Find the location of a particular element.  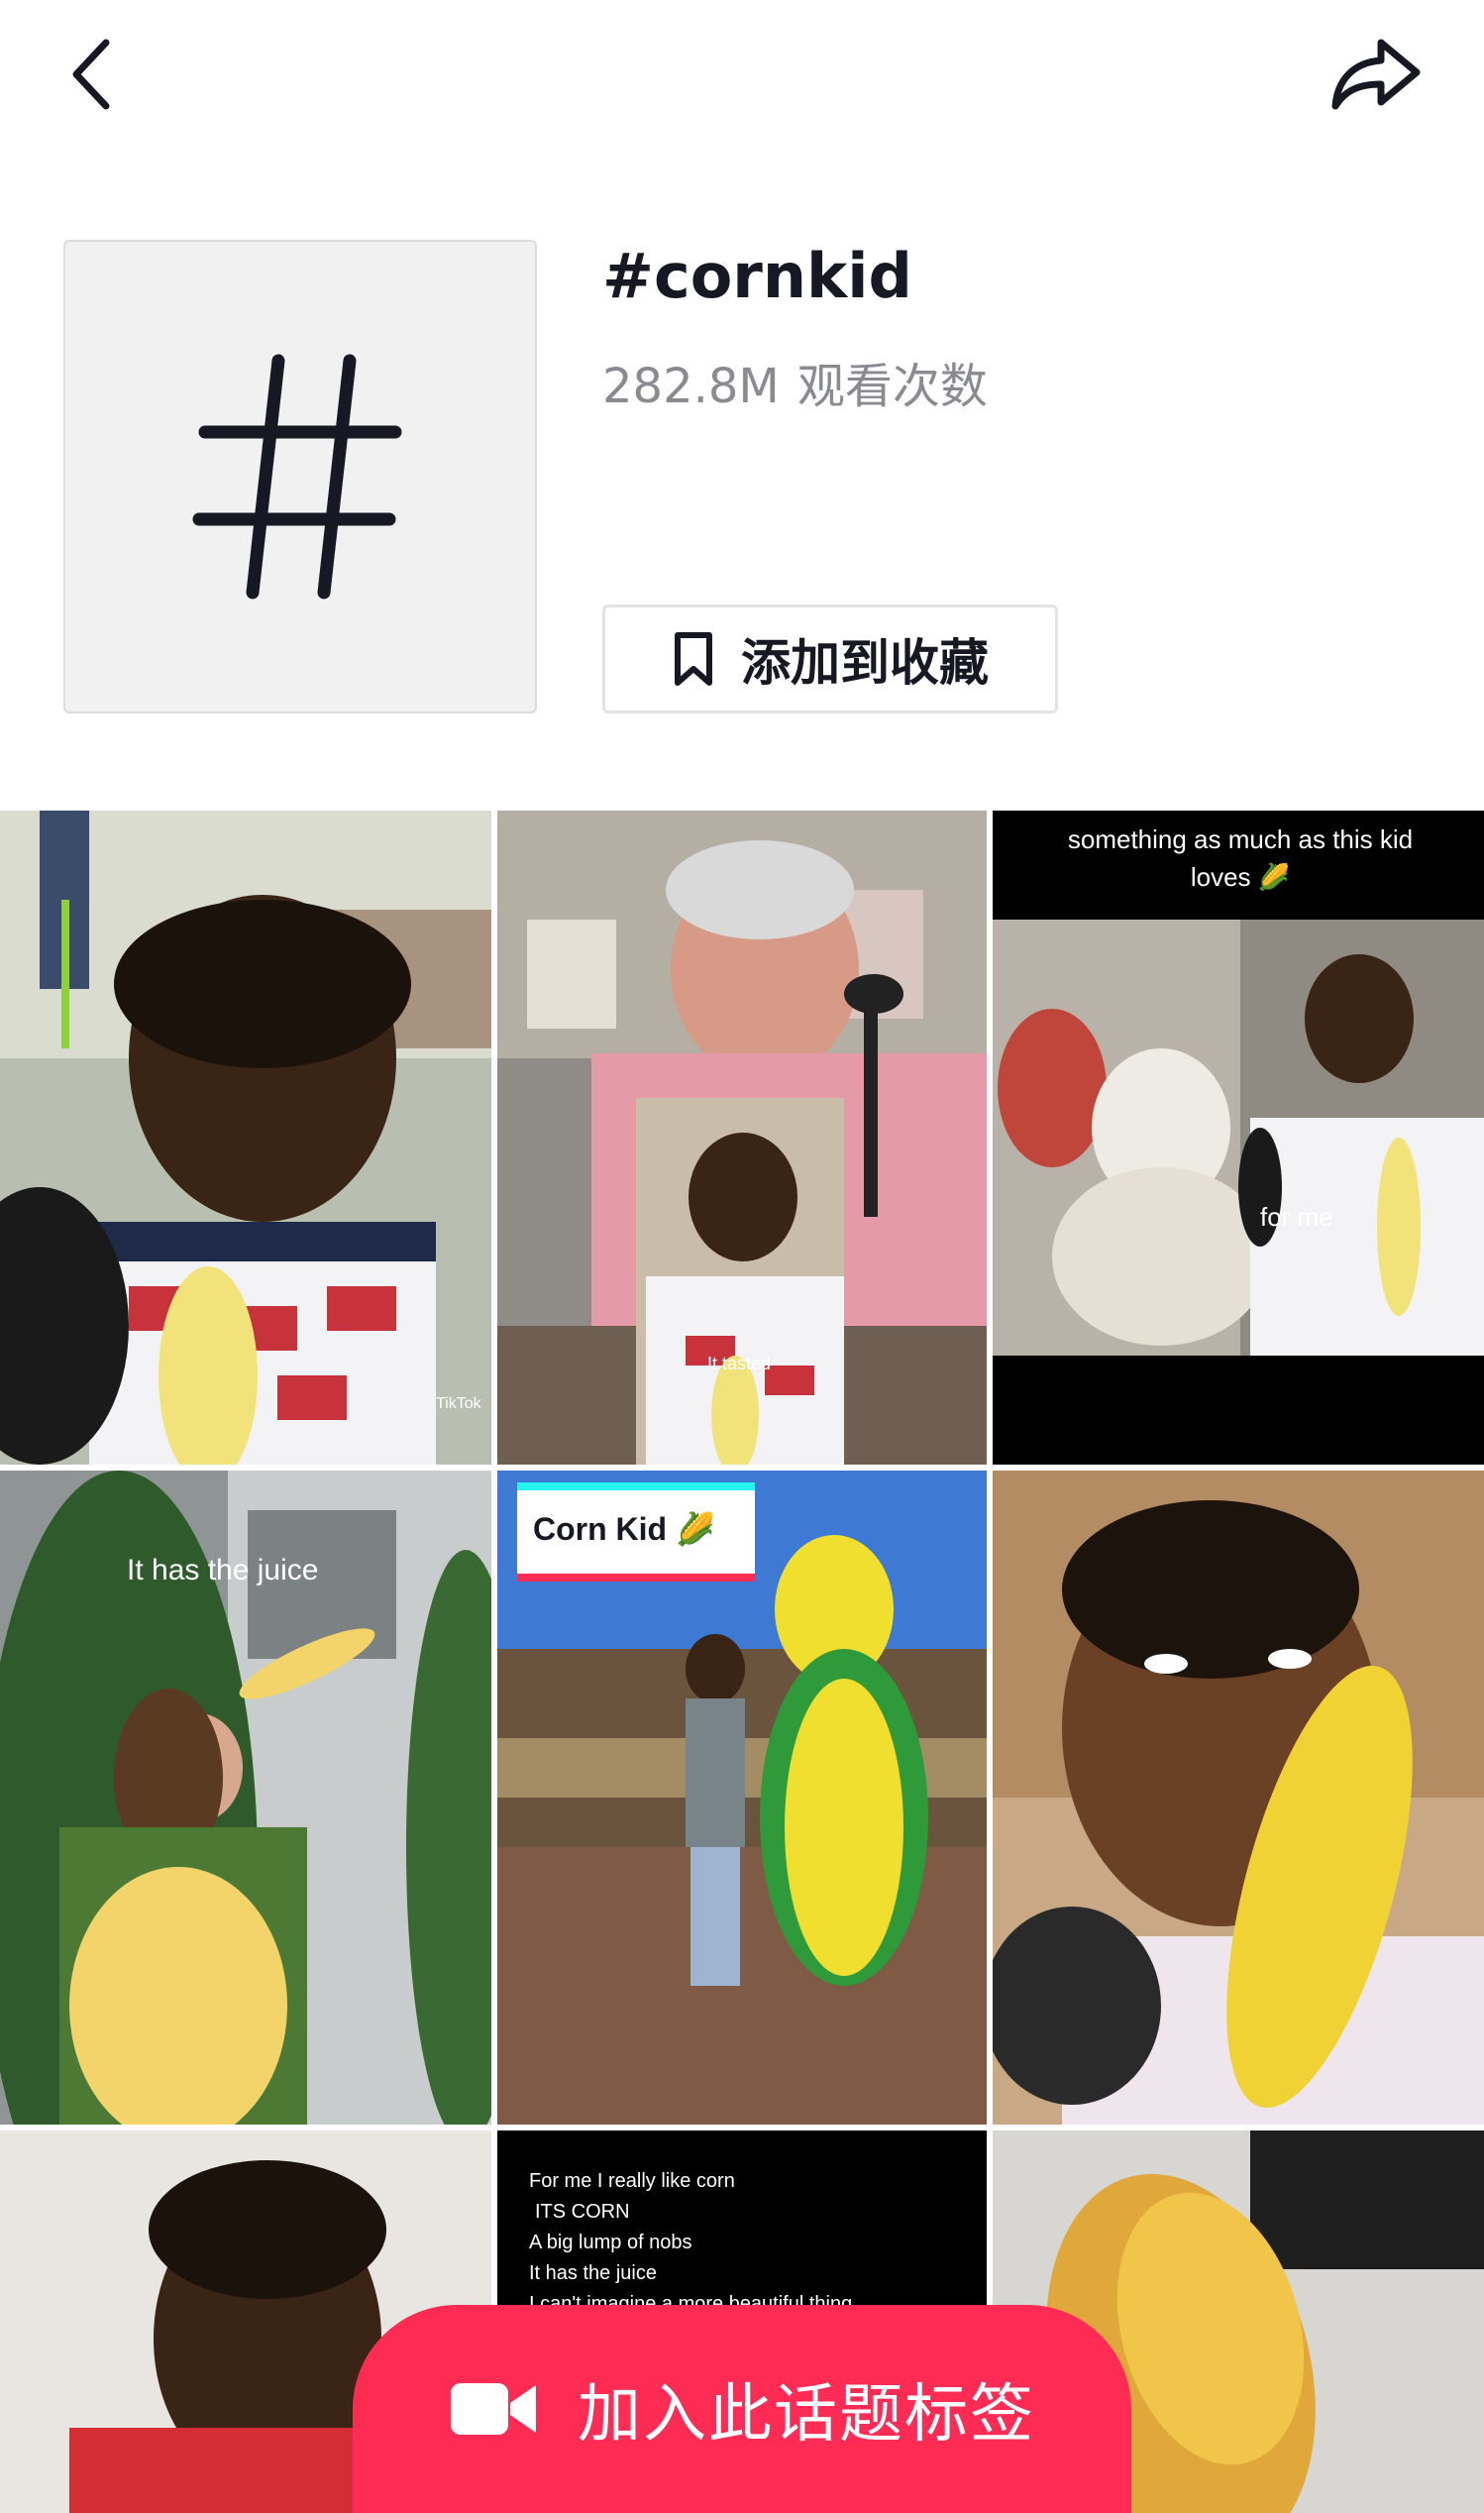

video-thumbnail is located at coordinates (1238, 1798).